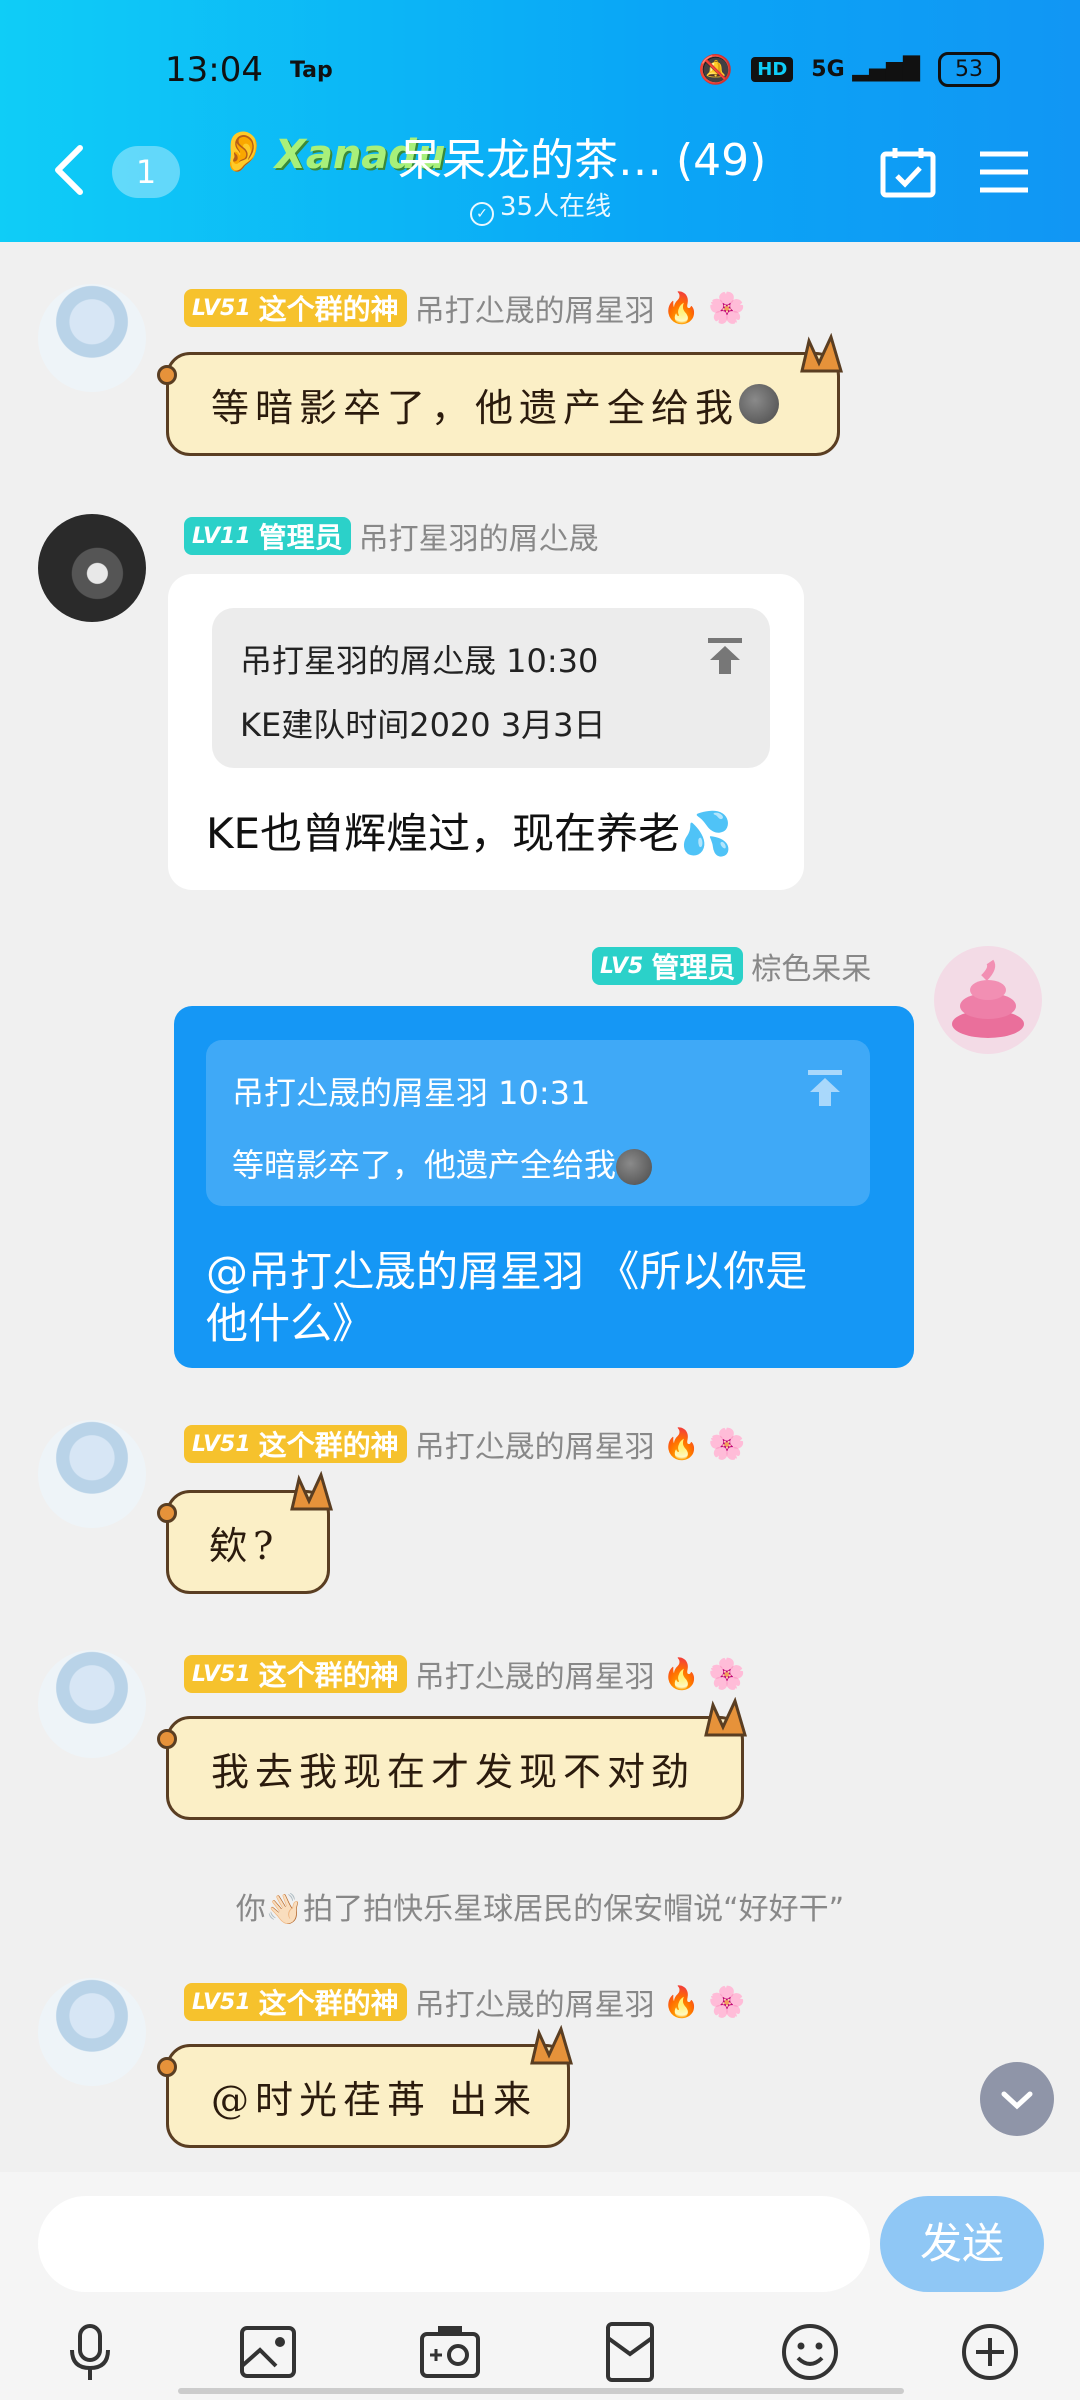 The height and width of the screenshot is (2400, 1080). I want to click on image-icon, so click(268, 2352).